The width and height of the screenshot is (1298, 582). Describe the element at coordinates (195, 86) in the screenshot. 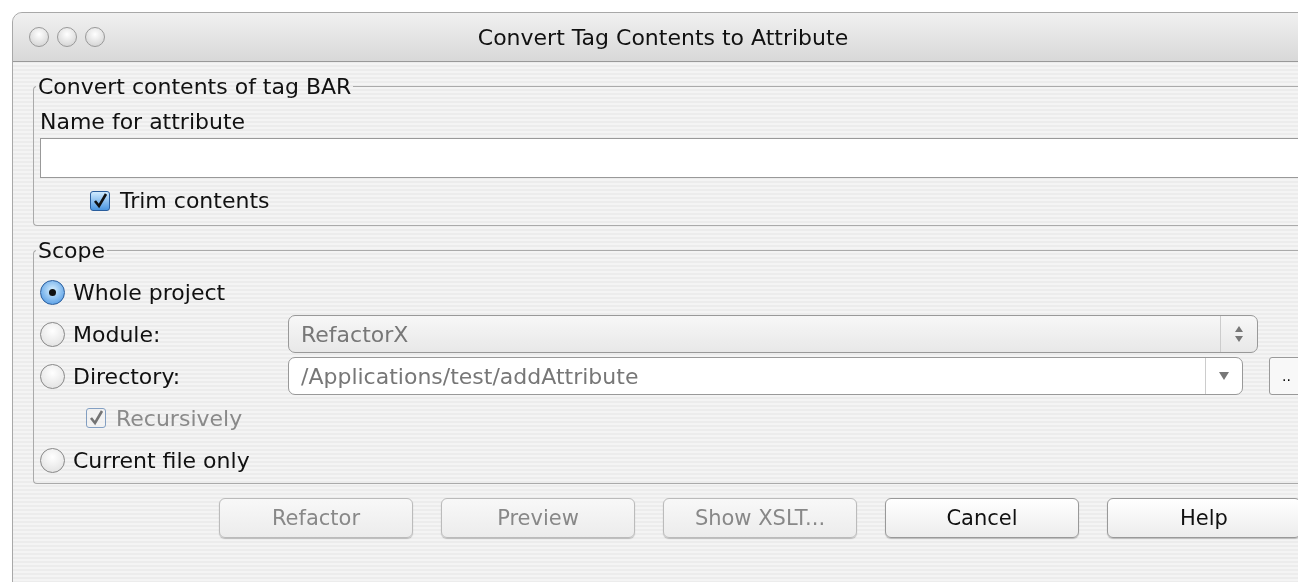

I see `group-title: Convert contents of tag BAR` at that location.